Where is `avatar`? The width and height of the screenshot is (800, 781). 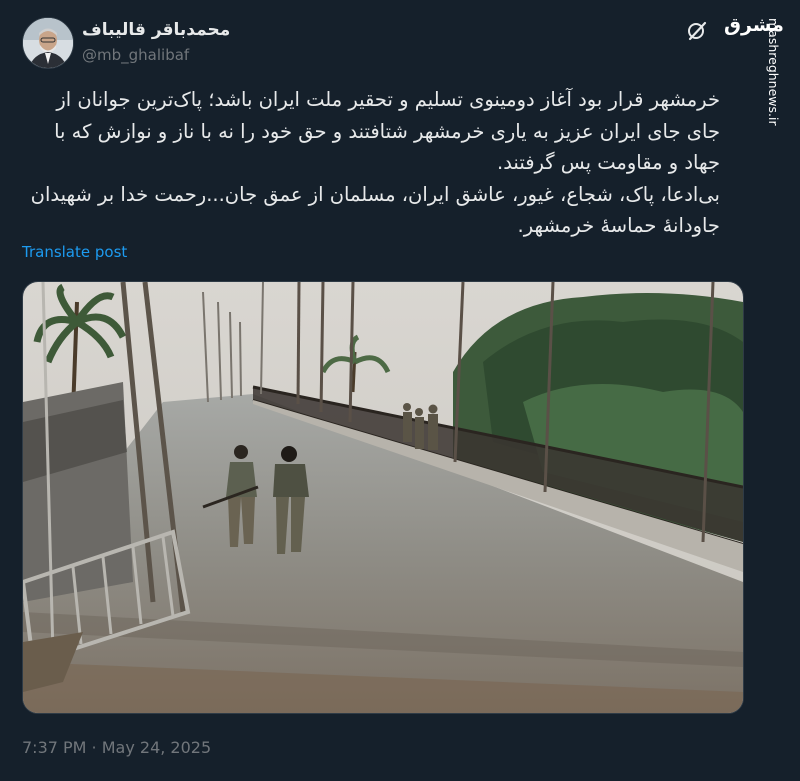
avatar is located at coordinates (48, 43).